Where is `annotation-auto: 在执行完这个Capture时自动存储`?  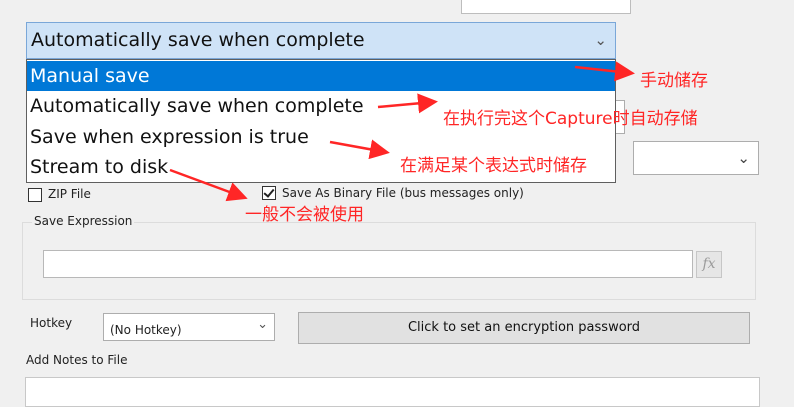
annotation-auto: 在执行完这个Capture时自动存储 is located at coordinates (570, 119).